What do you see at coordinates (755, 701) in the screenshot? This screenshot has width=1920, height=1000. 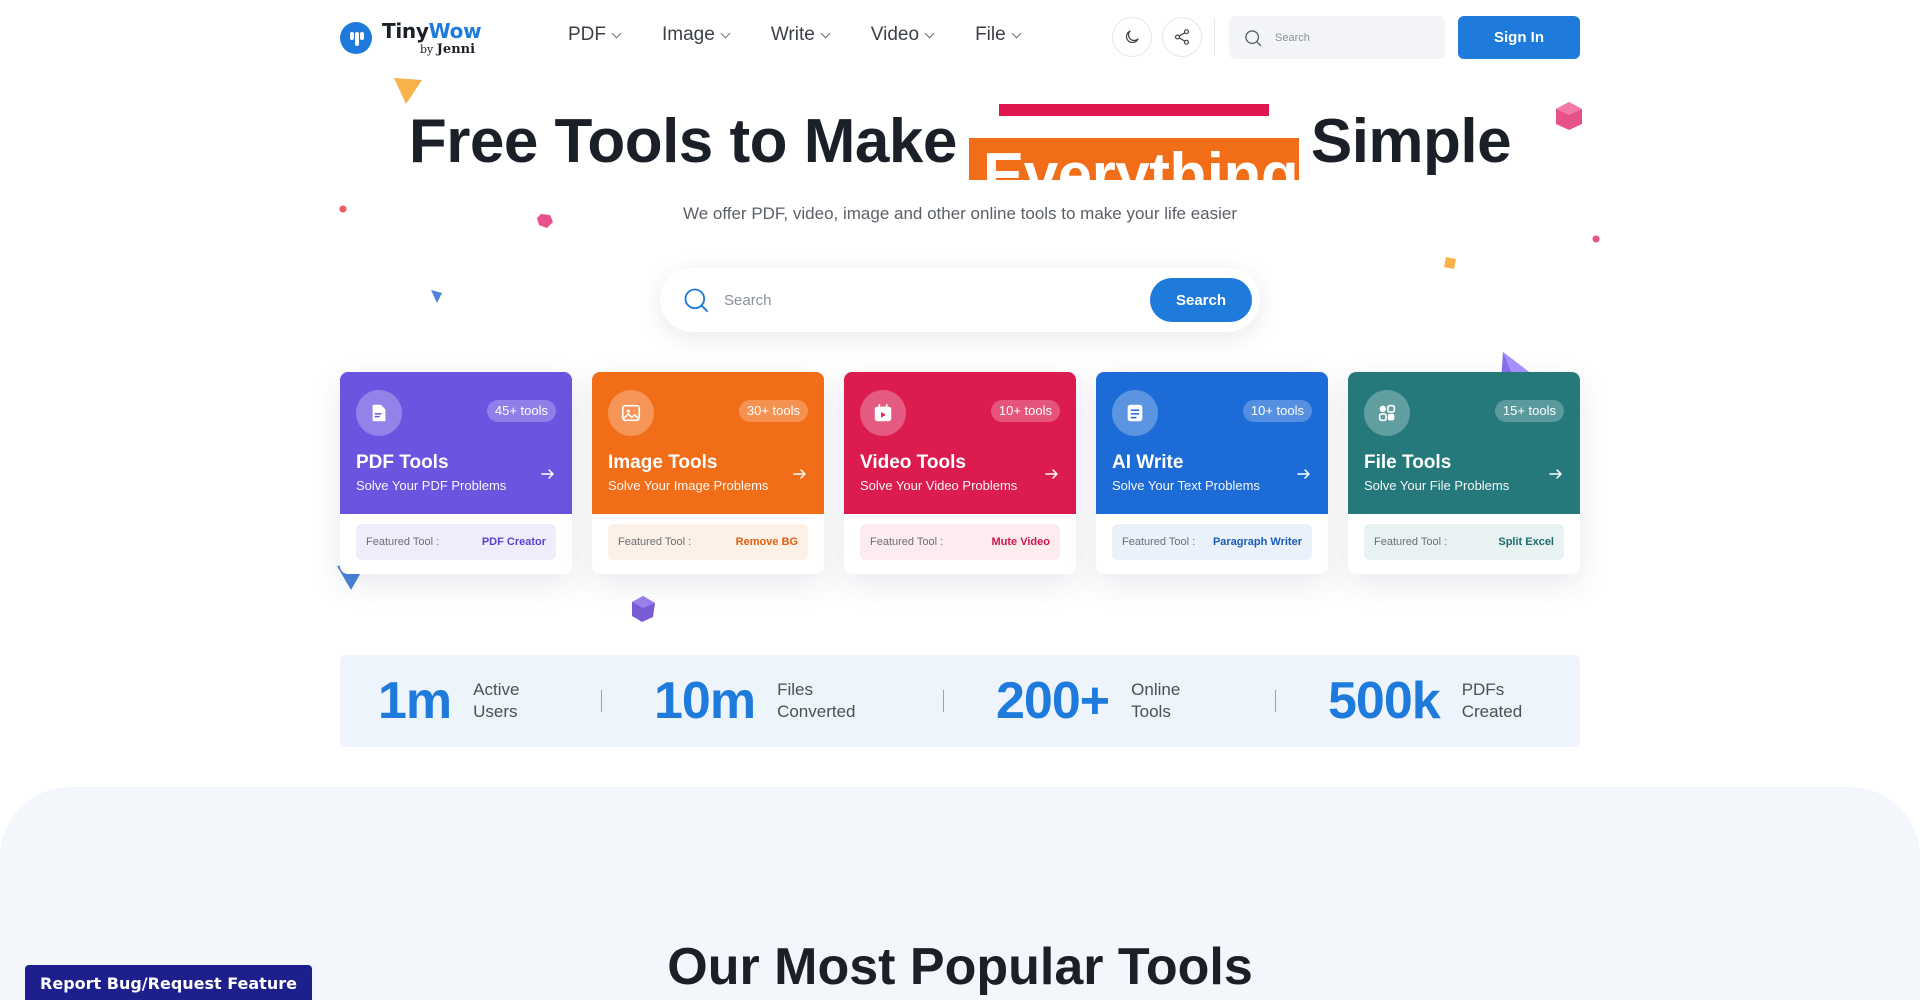 I see `stat-files-converted: 10m Files Converted` at bounding box center [755, 701].